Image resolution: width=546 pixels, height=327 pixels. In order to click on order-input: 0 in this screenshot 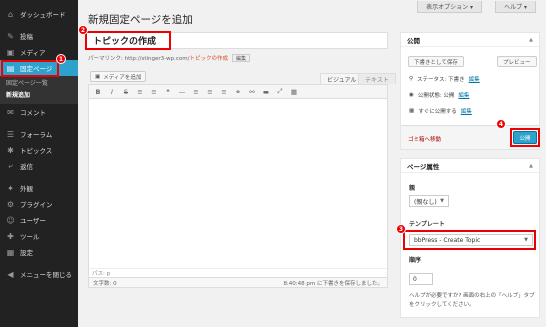, I will do `click(421, 279)`.